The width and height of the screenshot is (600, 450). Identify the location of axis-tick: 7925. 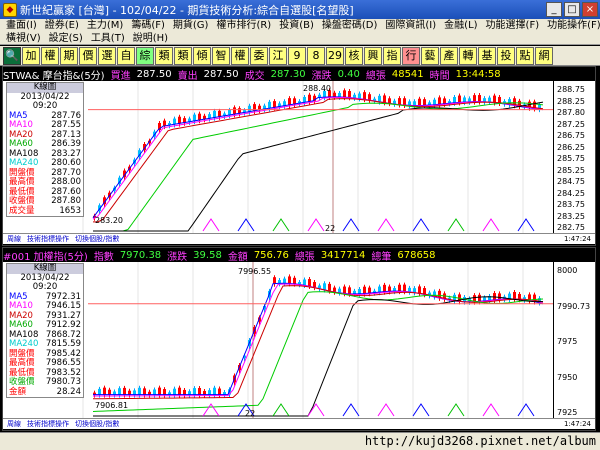
(567, 412).